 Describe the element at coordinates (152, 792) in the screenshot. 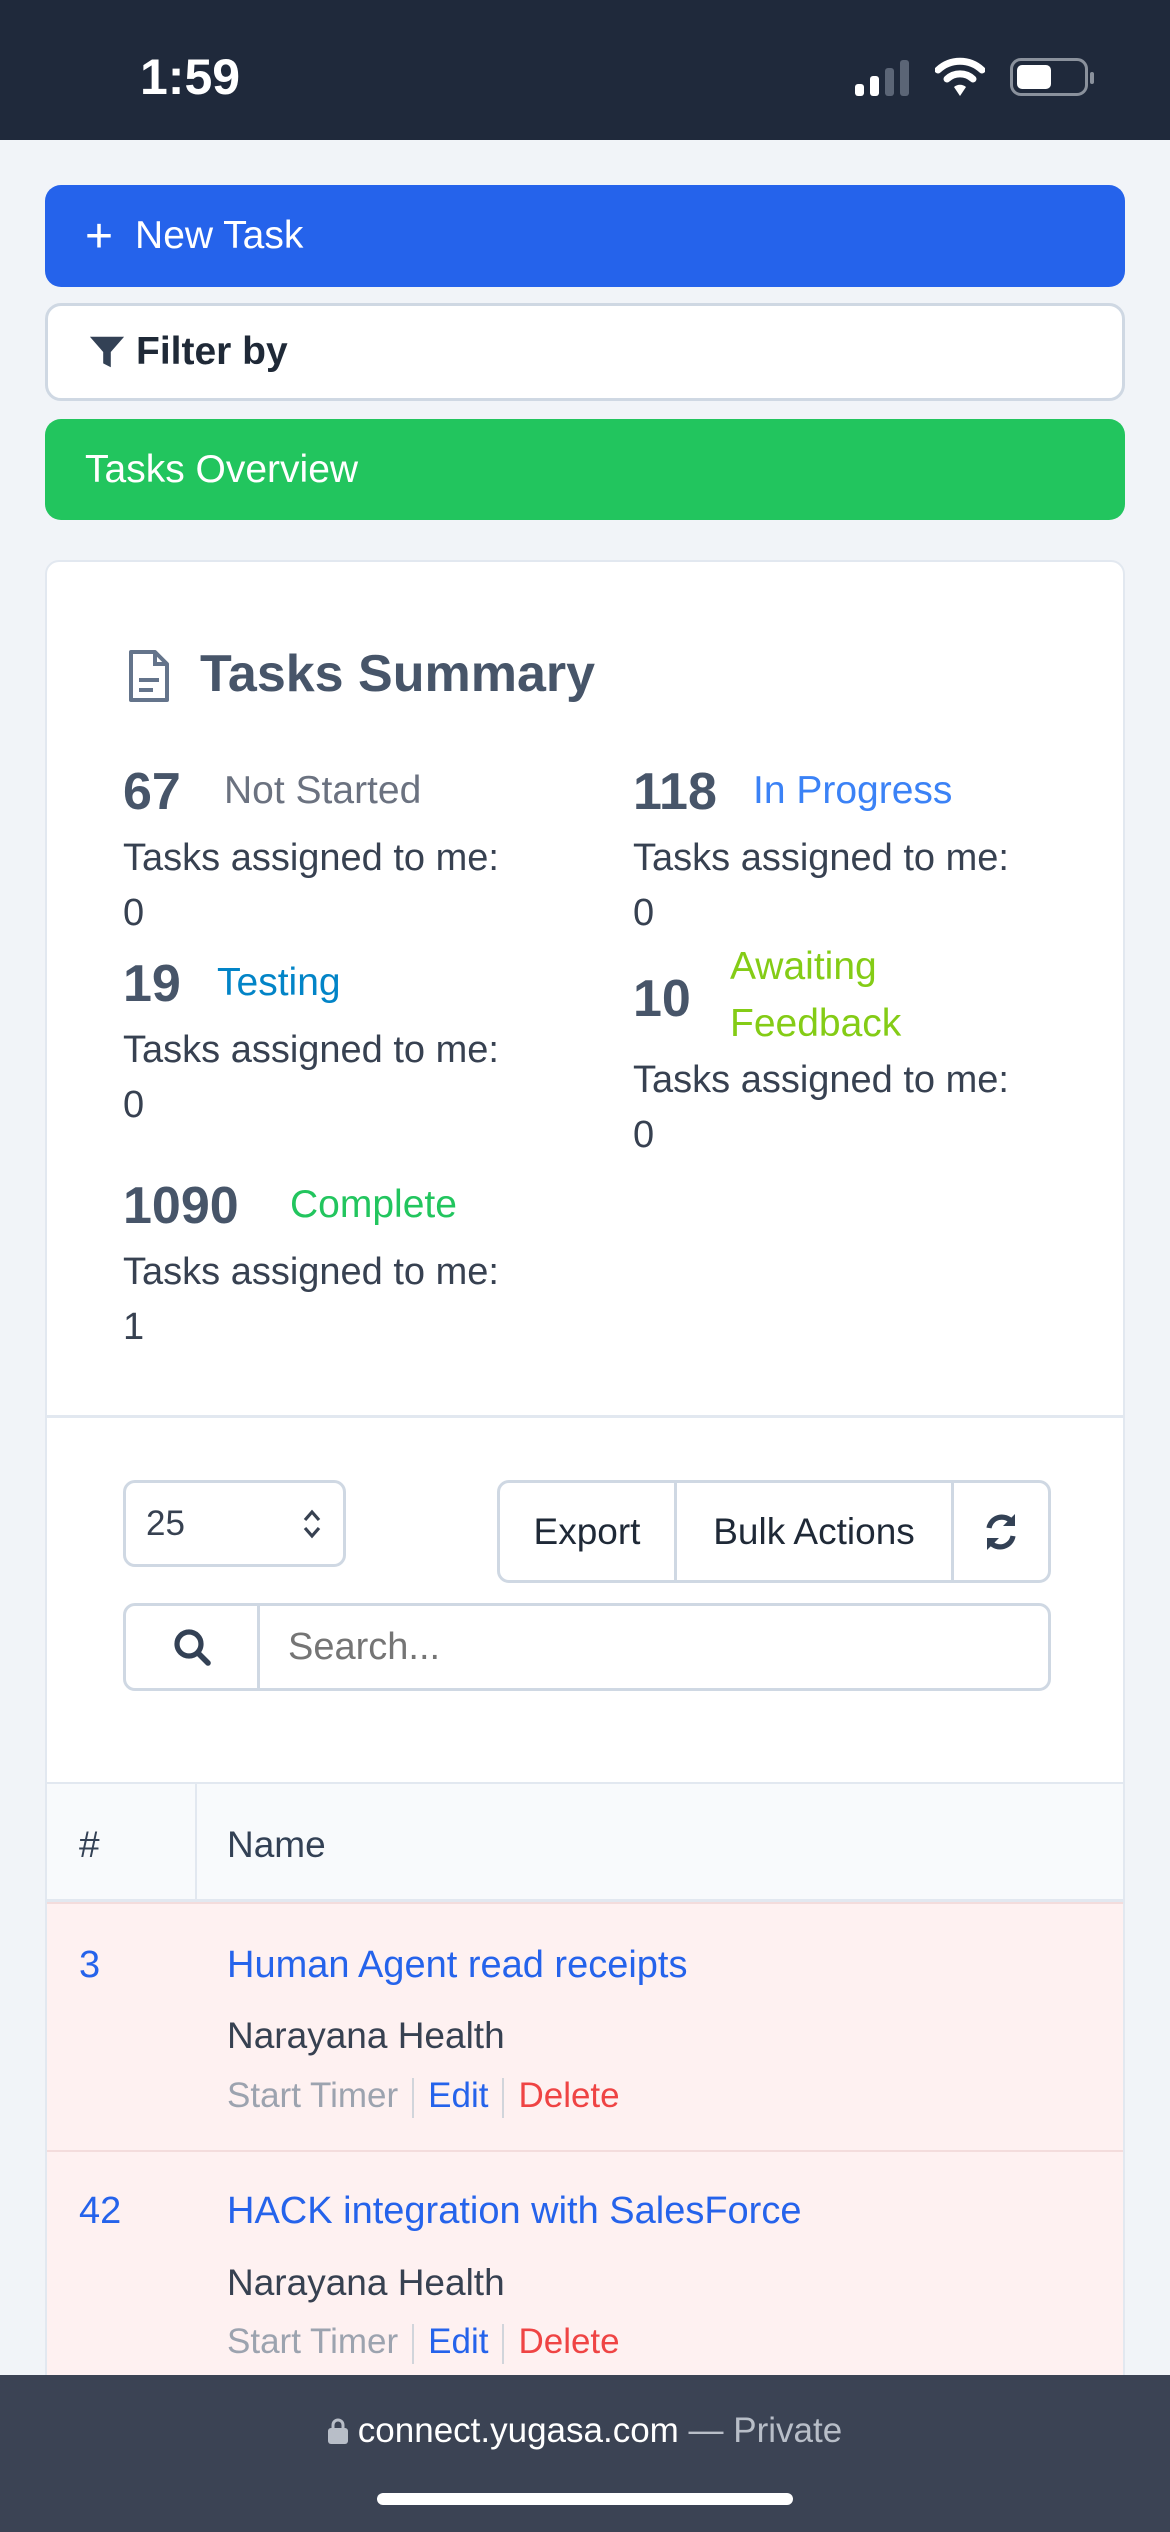

I see `not-started-count: 67` at that location.